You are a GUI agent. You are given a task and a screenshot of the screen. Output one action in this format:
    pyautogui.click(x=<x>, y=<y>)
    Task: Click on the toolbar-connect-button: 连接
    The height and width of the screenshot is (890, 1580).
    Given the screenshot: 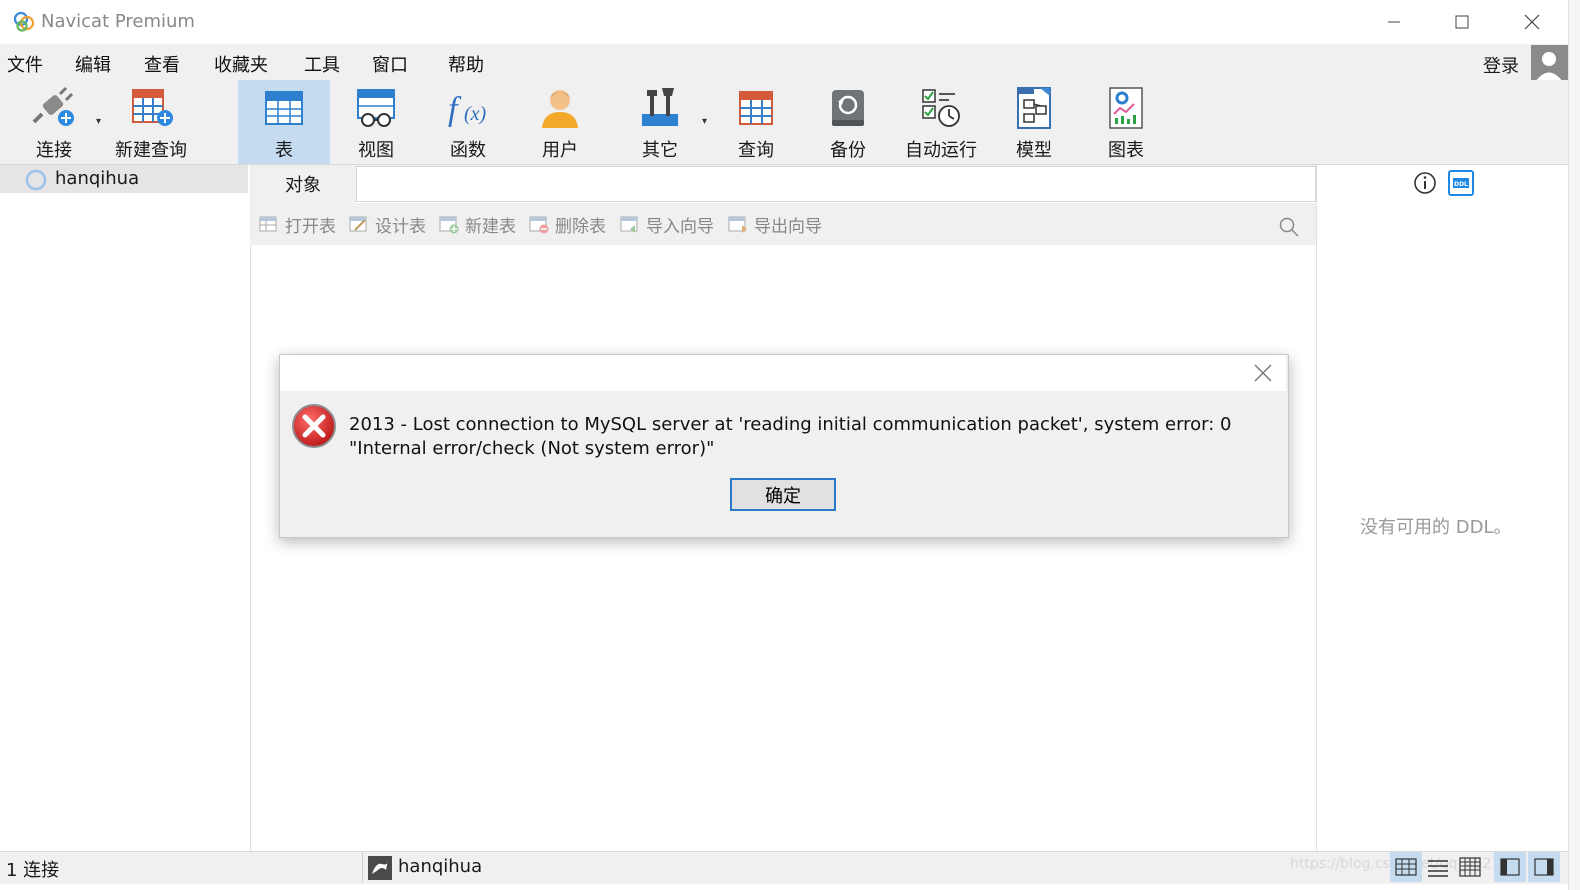 What is the action you would take?
    pyautogui.click(x=54, y=122)
    